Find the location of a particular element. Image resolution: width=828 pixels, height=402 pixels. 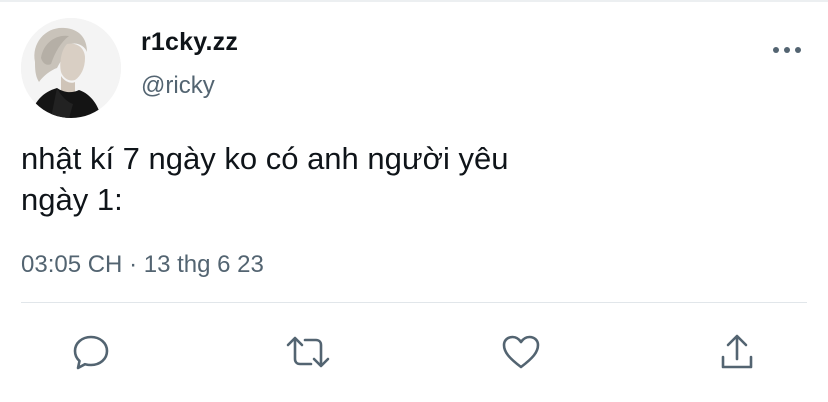

retweet-icon is located at coordinates (308, 352).